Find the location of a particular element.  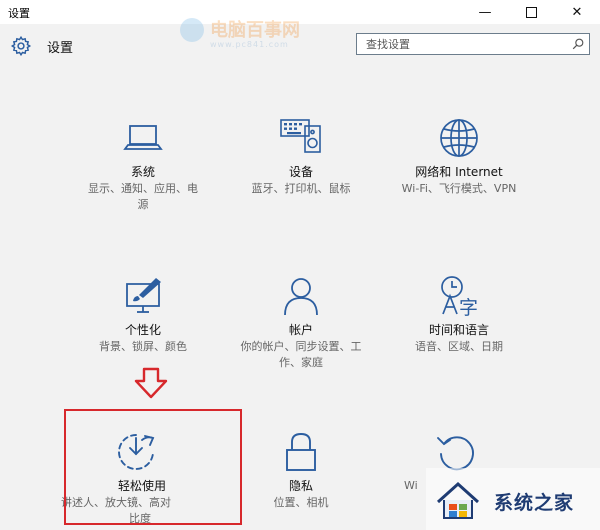

tile-time-language: 字 时间和语言 语音、区域、日期 is located at coordinates (459, 314).